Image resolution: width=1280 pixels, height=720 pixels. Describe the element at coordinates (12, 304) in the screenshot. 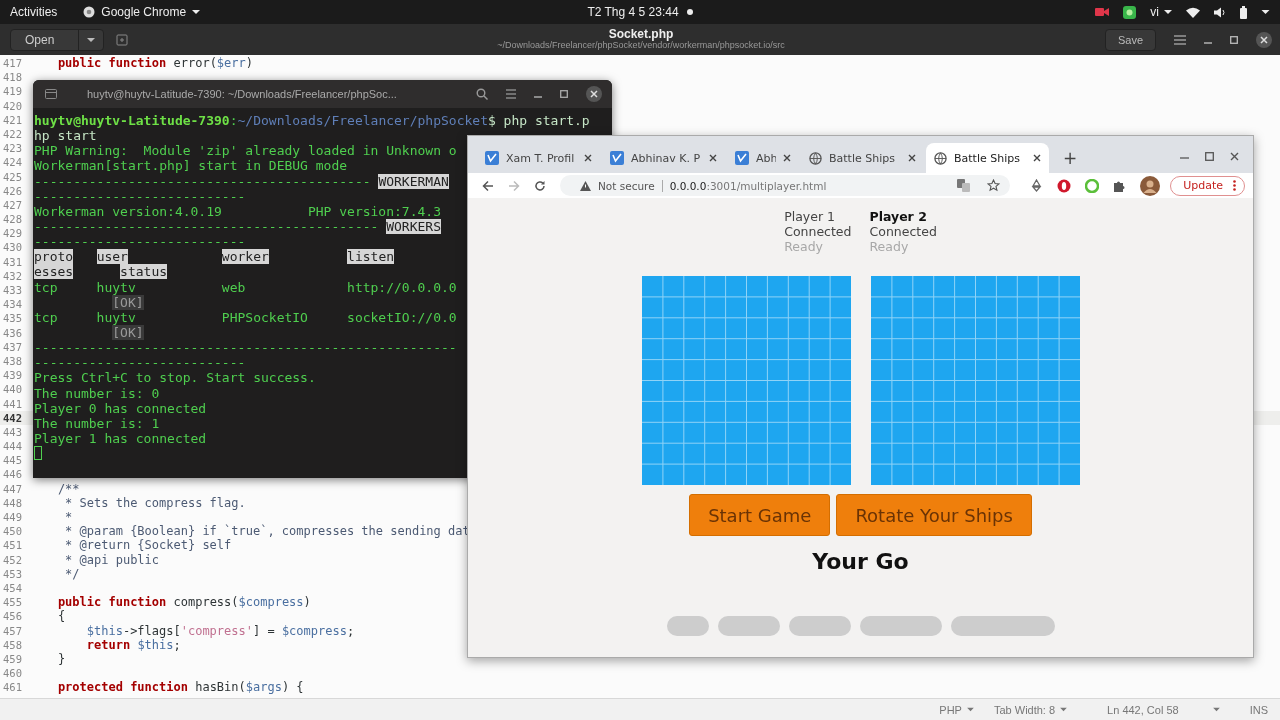

I see `line-number: 434` at that location.